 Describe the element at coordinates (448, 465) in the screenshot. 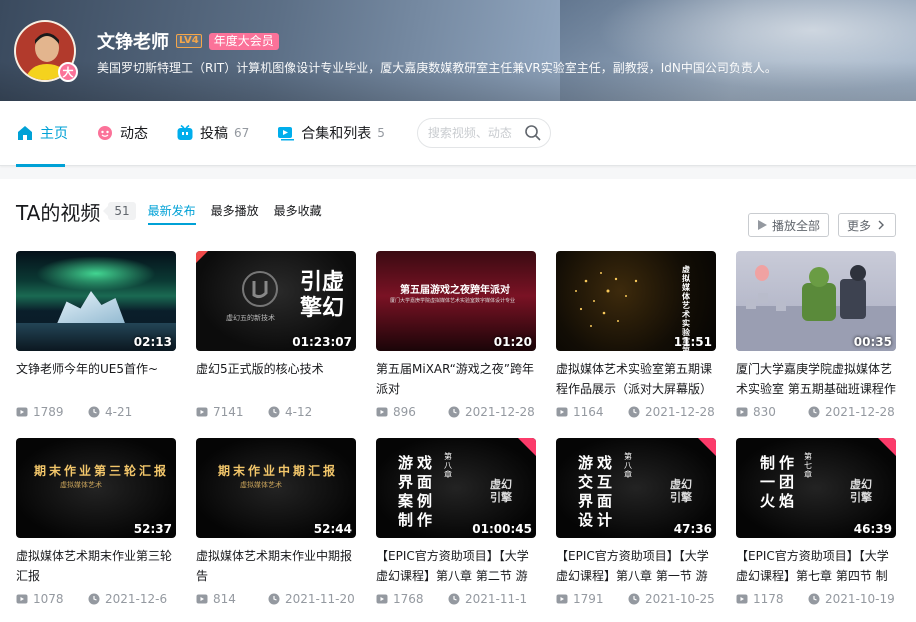

I see `thumb-chapter: 第八章` at that location.